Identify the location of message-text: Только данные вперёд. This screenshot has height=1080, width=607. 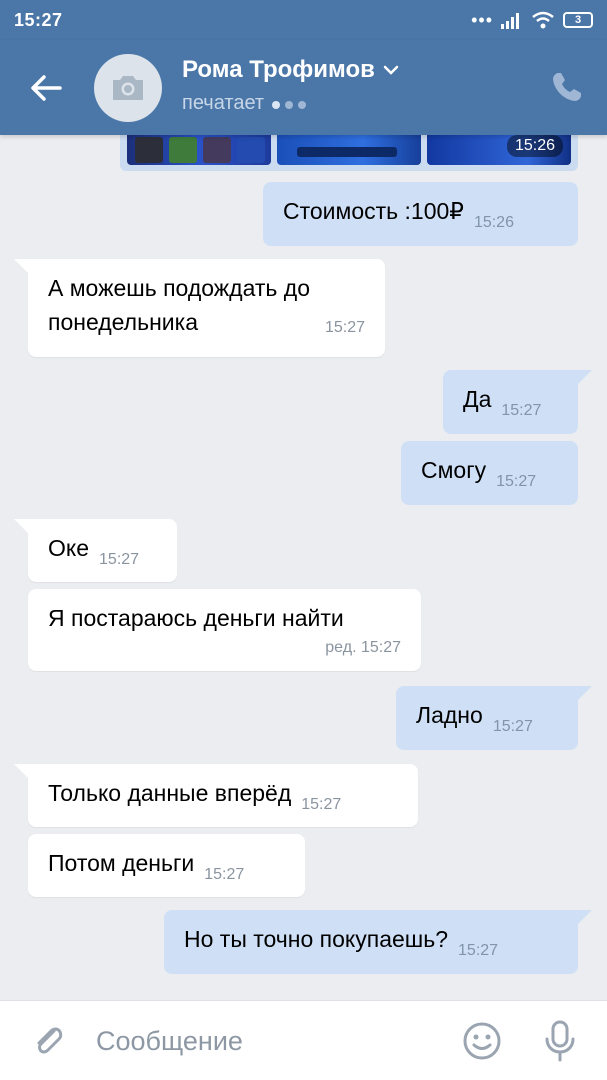
(170, 793).